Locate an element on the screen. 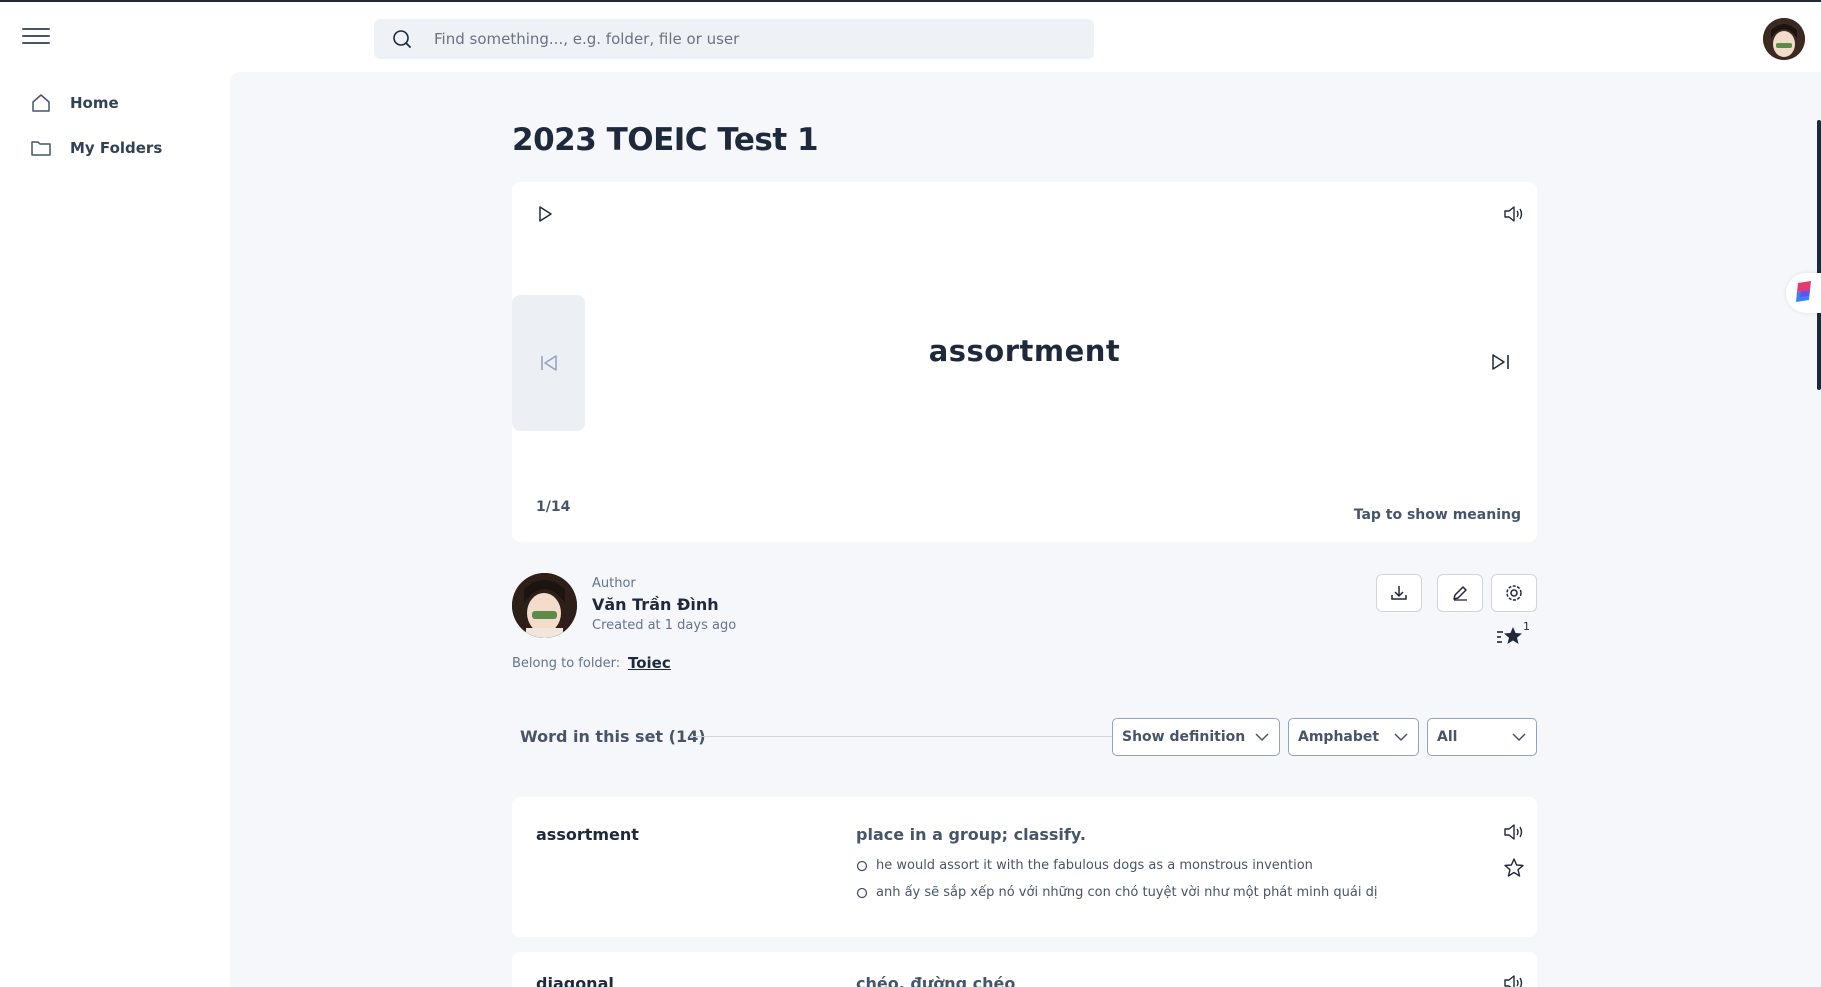 The image size is (1821, 987). settings-icon is located at coordinates (1514, 593).